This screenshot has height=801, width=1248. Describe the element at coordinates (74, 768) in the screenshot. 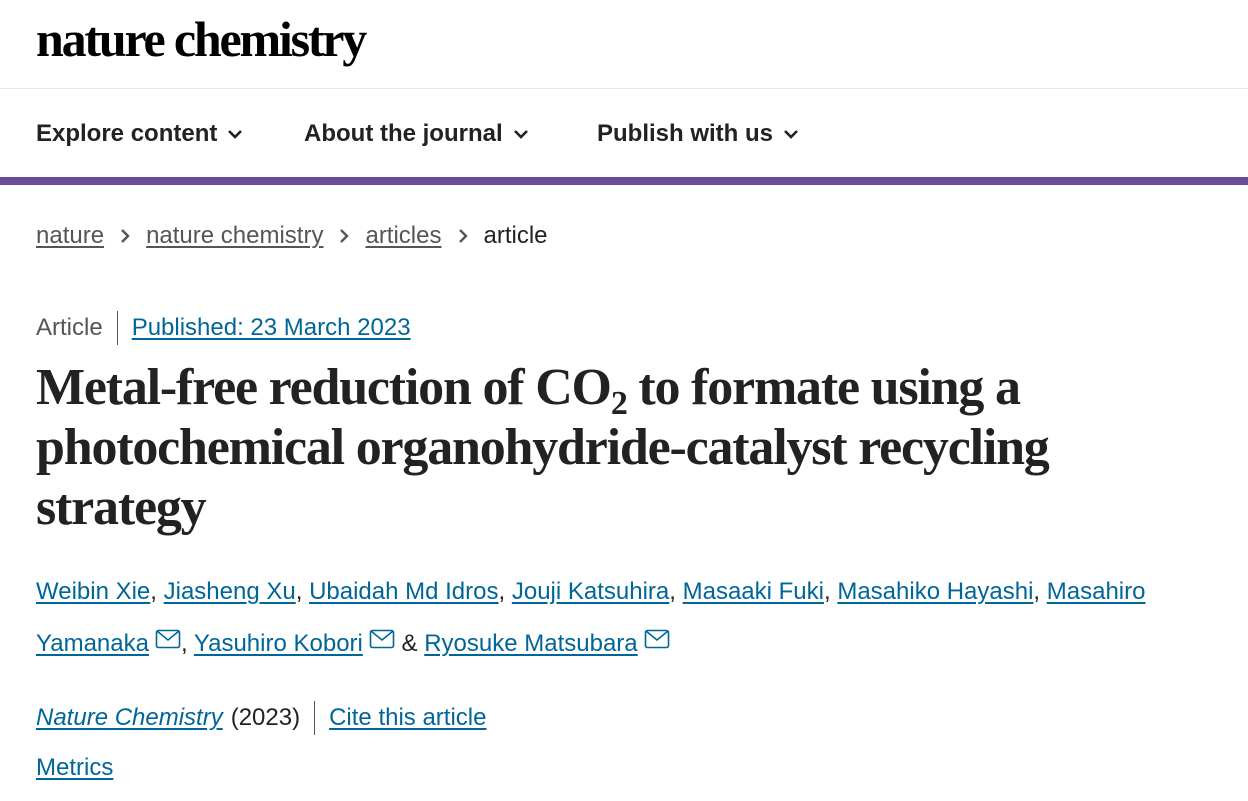

I see `metrics-link: Metrics` at that location.